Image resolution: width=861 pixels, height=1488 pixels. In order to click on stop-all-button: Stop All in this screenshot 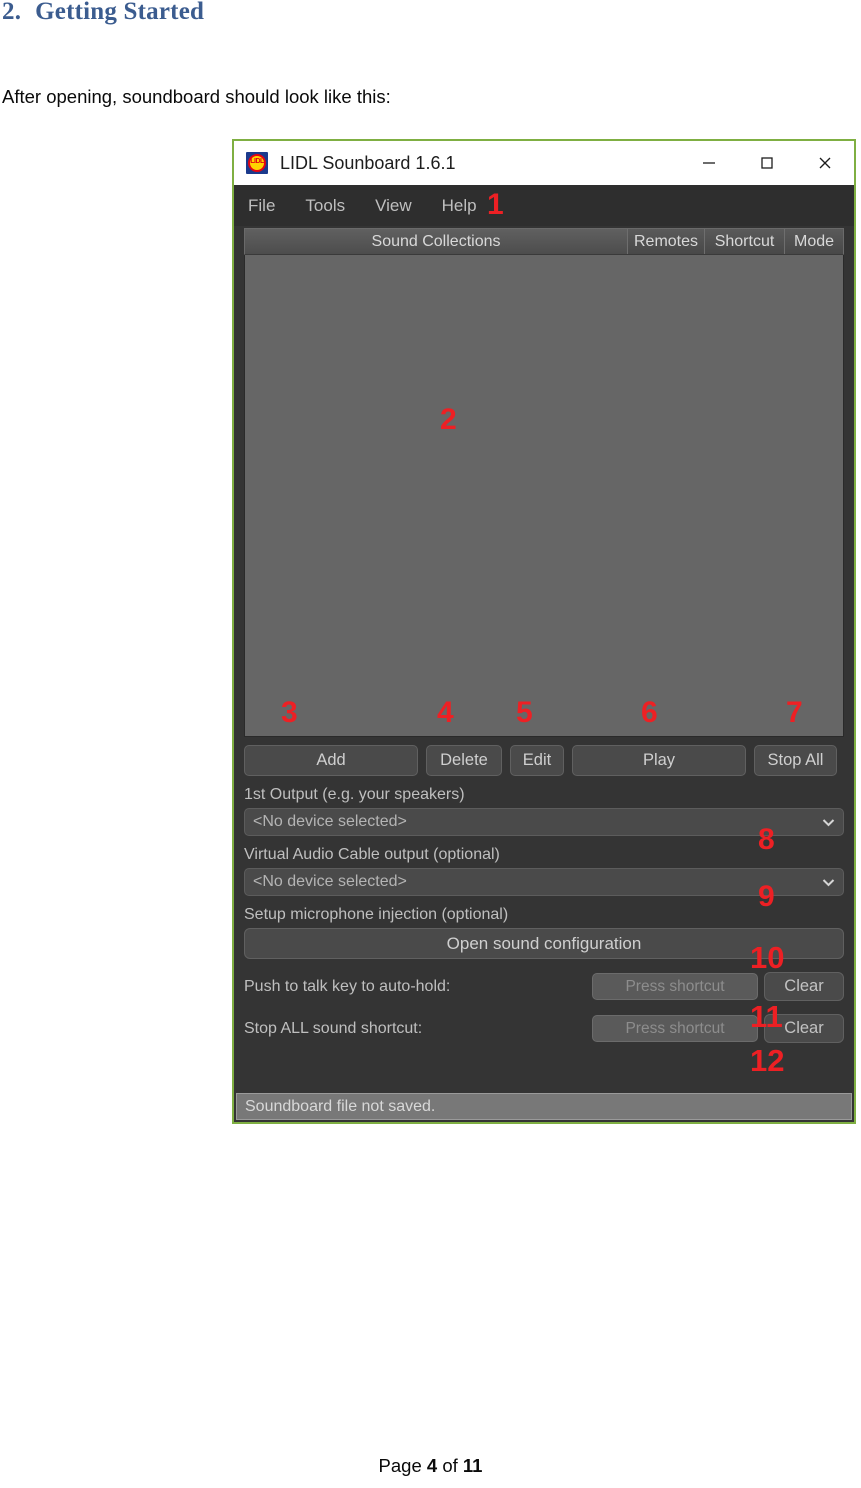, I will do `click(795, 760)`.